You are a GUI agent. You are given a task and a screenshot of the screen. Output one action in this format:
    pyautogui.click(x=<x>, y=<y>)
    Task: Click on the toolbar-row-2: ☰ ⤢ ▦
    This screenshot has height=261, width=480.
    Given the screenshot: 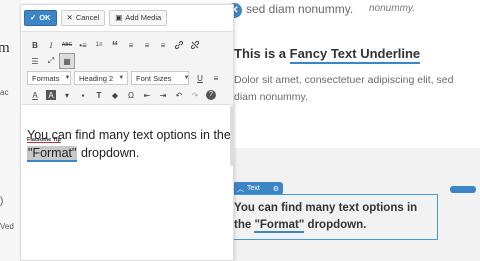 What is the action you would take?
    pyautogui.click(x=51, y=61)
    